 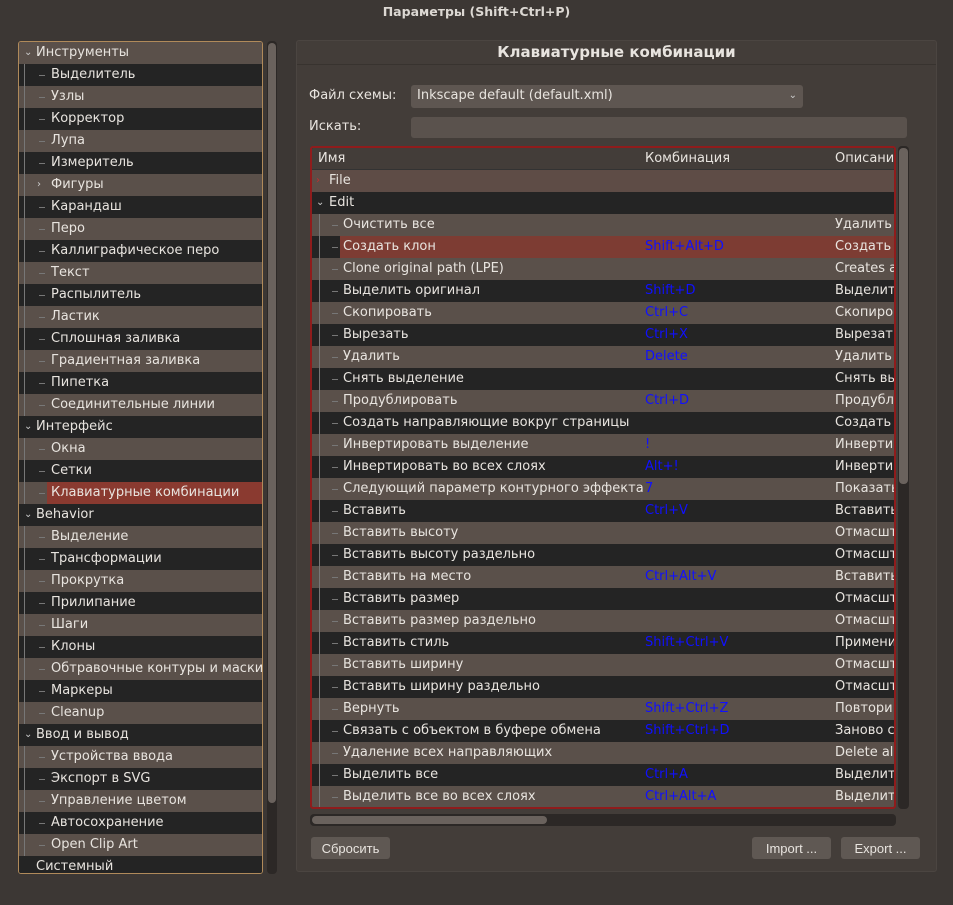 What do you see at coordinates (140, 757) in the screenshot?
I see `sidebar-item: Устройства ввода` at bounding box center [140, 757].